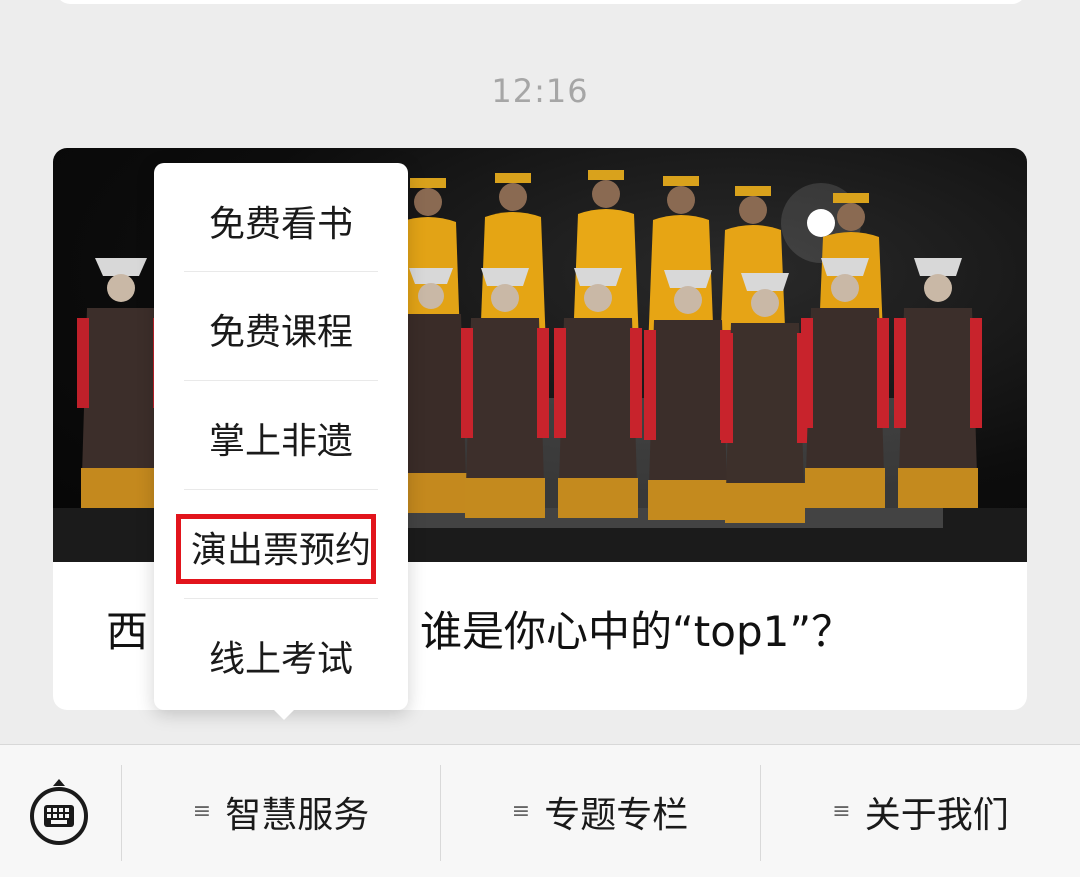 The height and width of the screenshot is (877, 1080). Describe the element at coordinates (284, 713) in the screenshot. I see `menu-pointer-arrow` at that location.